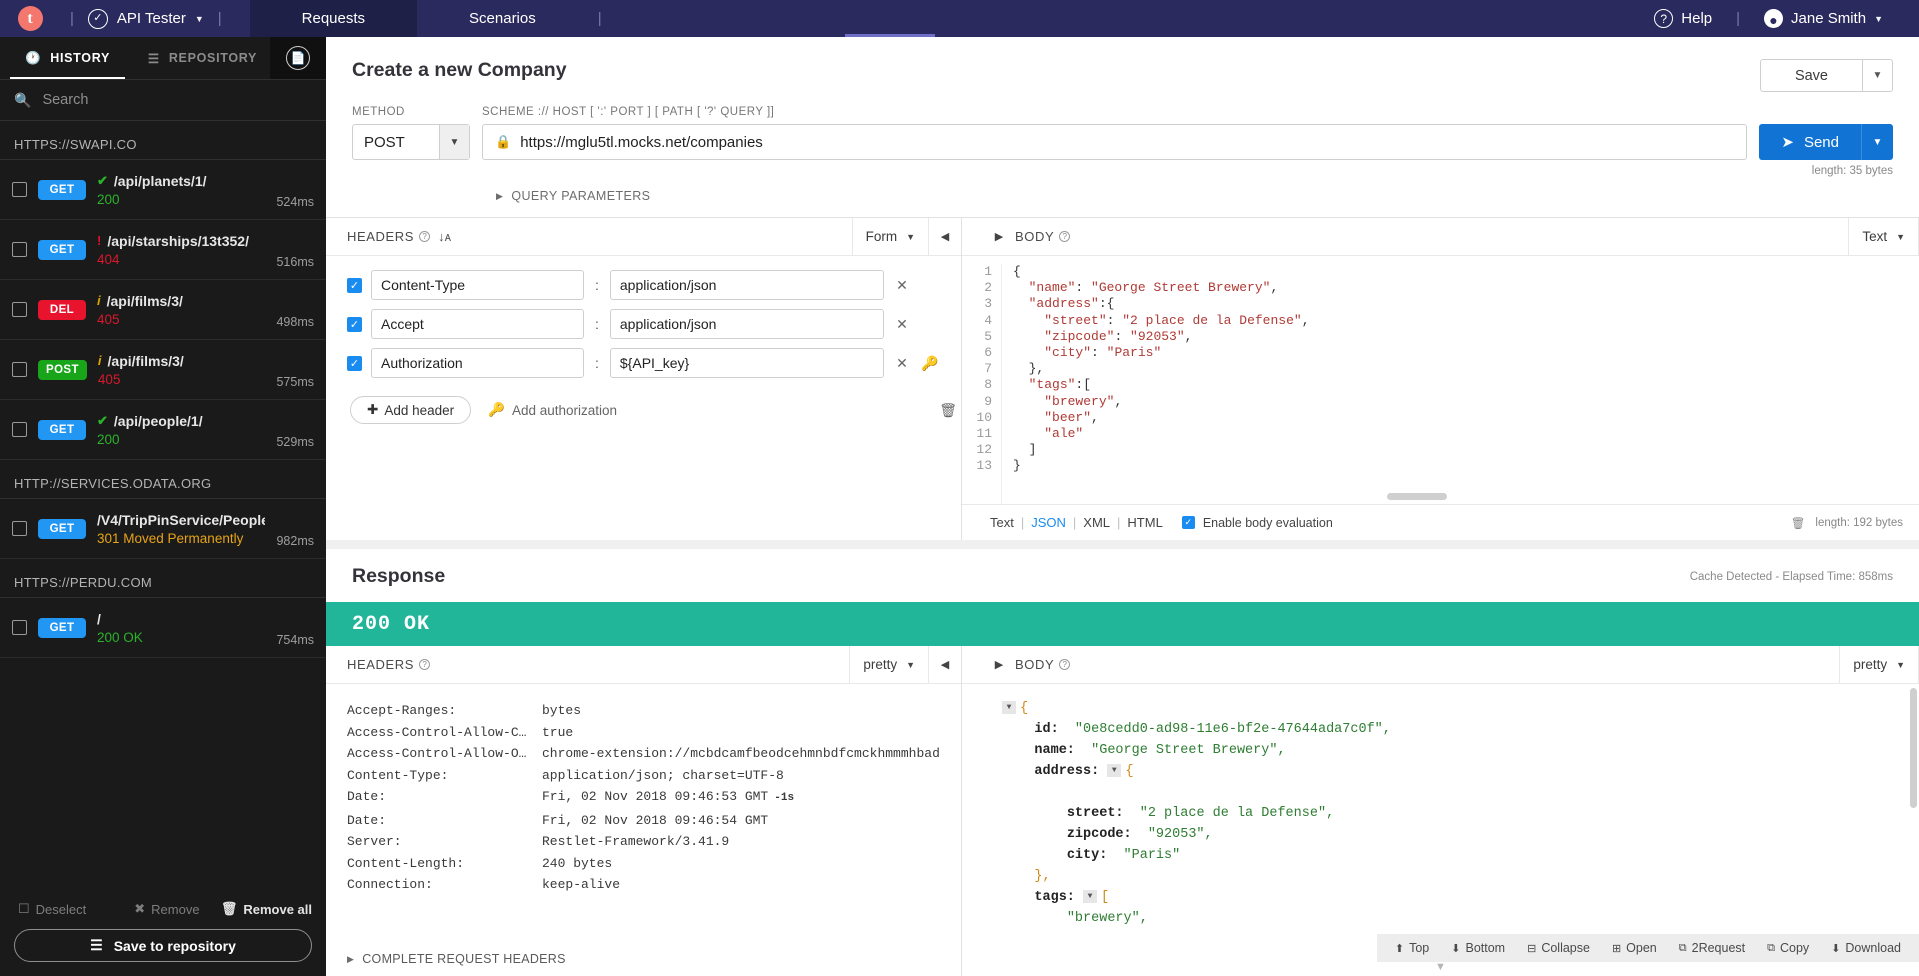 This screenshot has height=976, width=1919. I want to click on history-item: GET ✔/api/planets/1/200 524ms, so click(163, 190).